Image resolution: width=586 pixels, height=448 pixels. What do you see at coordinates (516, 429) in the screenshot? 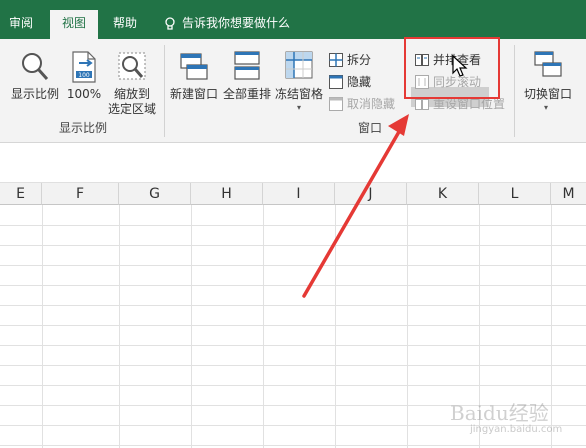
I see `watermark-url: jingyan.baidu.com` at bounding box center [516, 429].